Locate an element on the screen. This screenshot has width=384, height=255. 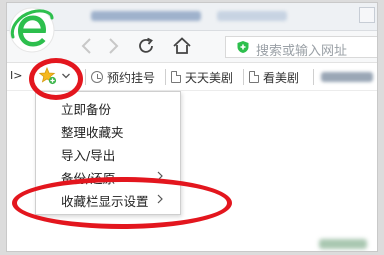
address-bar: 搜索或输入网址 is located at coordinates (301, 47).